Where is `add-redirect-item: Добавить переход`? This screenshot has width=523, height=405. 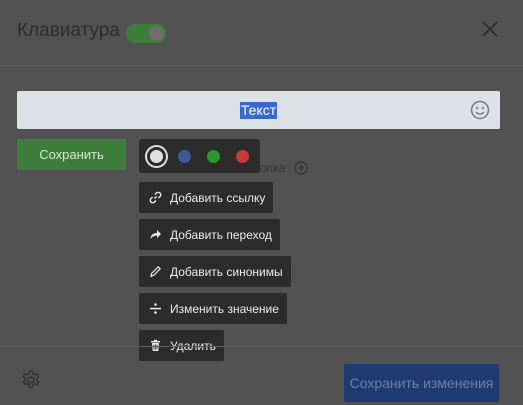
add-redirect-item: Добавить переход is located at coordinates (209, 234).